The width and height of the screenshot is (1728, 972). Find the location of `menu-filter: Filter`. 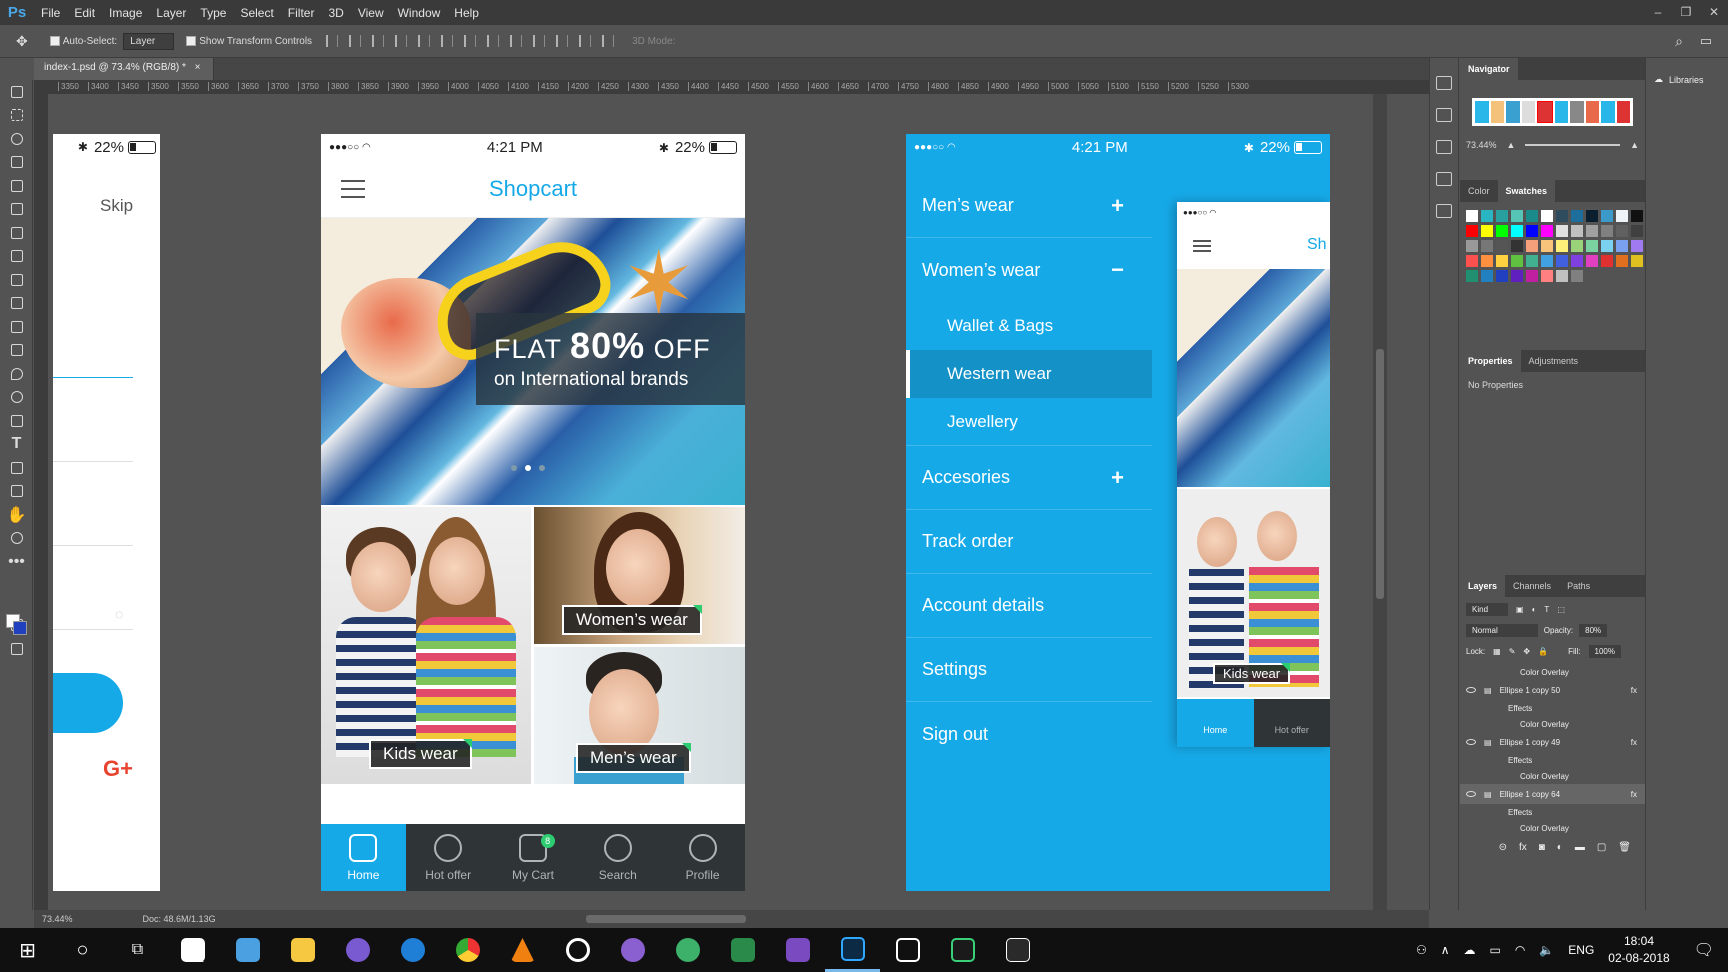

menu-filter: Filter is located at coordinates (301, 13).